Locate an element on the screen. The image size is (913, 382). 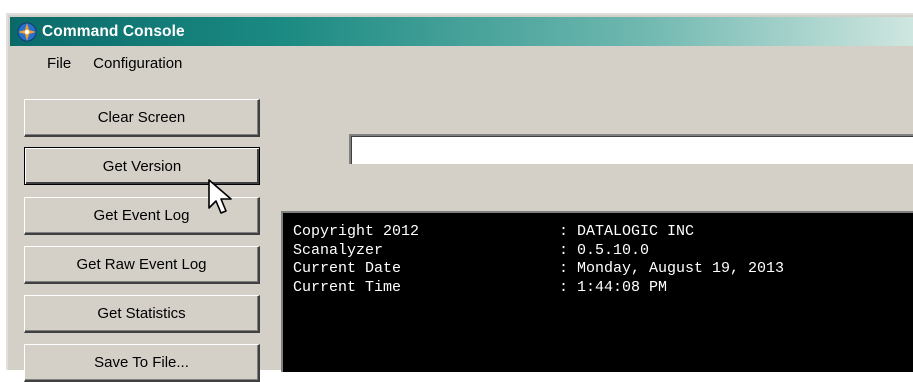
menu-configuration: Configuration is located at coordinates (137, 63).